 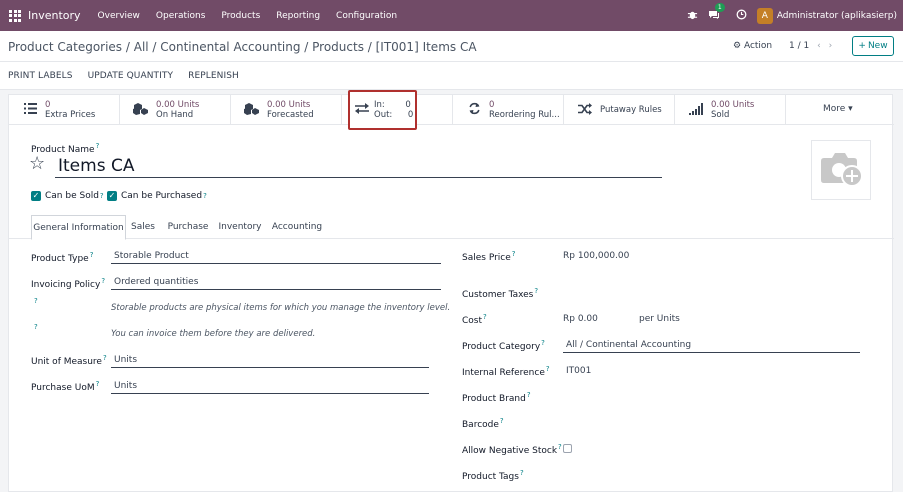 I want to click on pager-value: 1 / 1, so click(x=799, y=46).